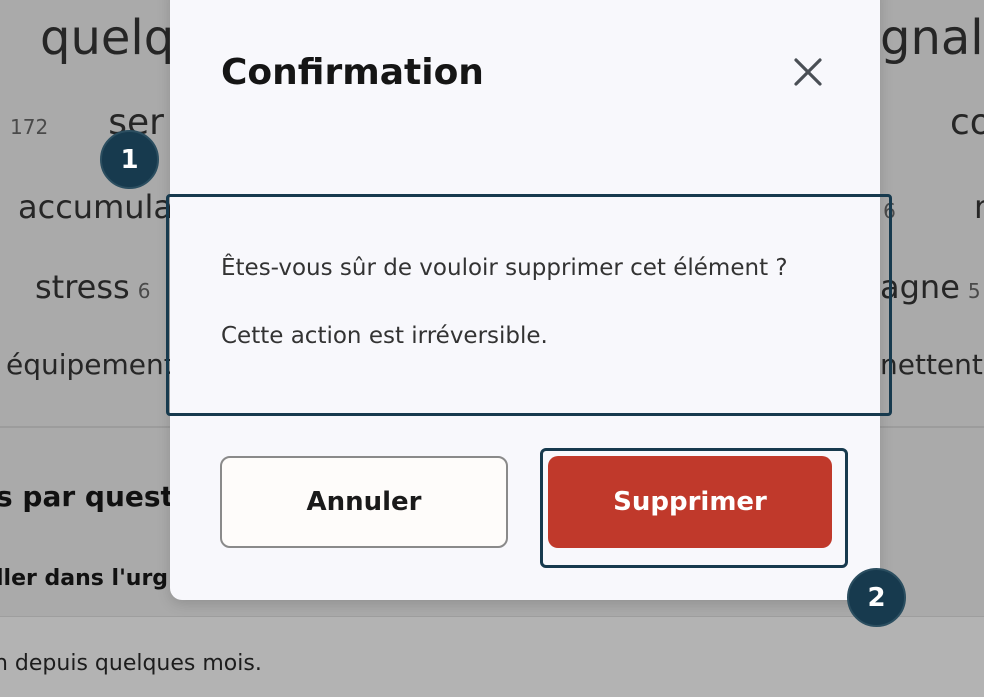  Describe the element at coordinates (930, 287) in the screenshot. I see `cloud-word: agne 5` at that location.